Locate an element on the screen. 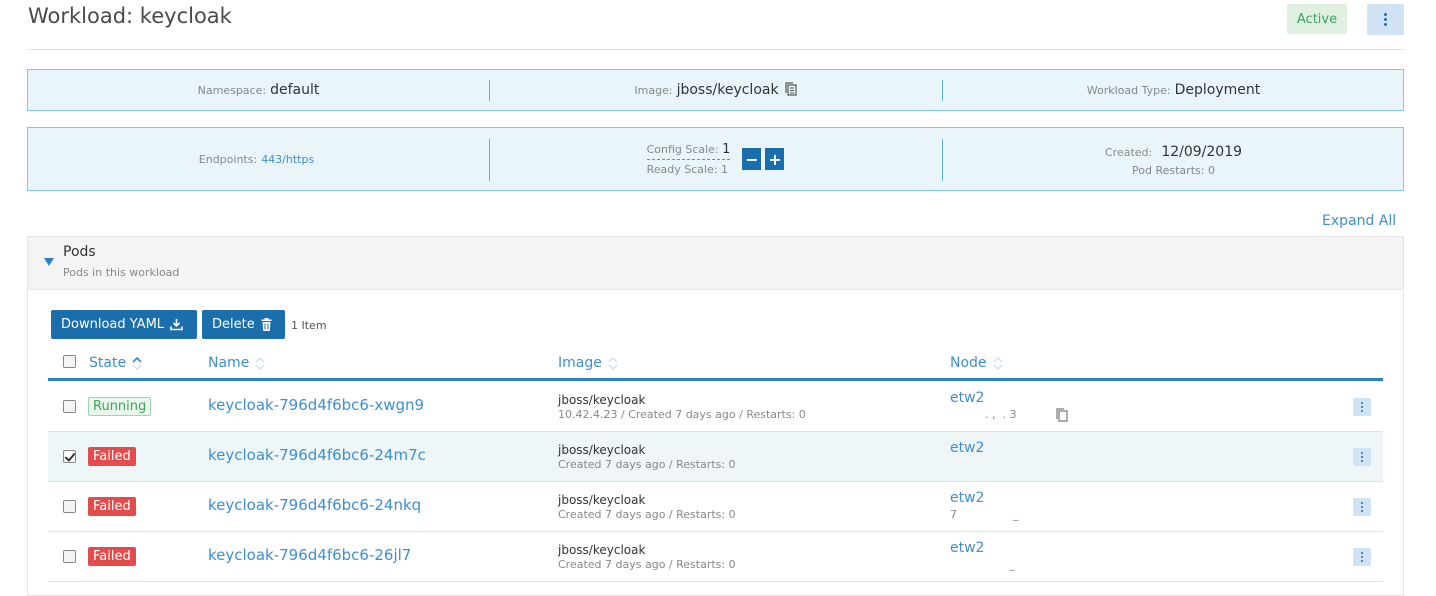 This screenshot has width=1436, height=596. sort-ascending-icon is located at coordinates (137, 363).